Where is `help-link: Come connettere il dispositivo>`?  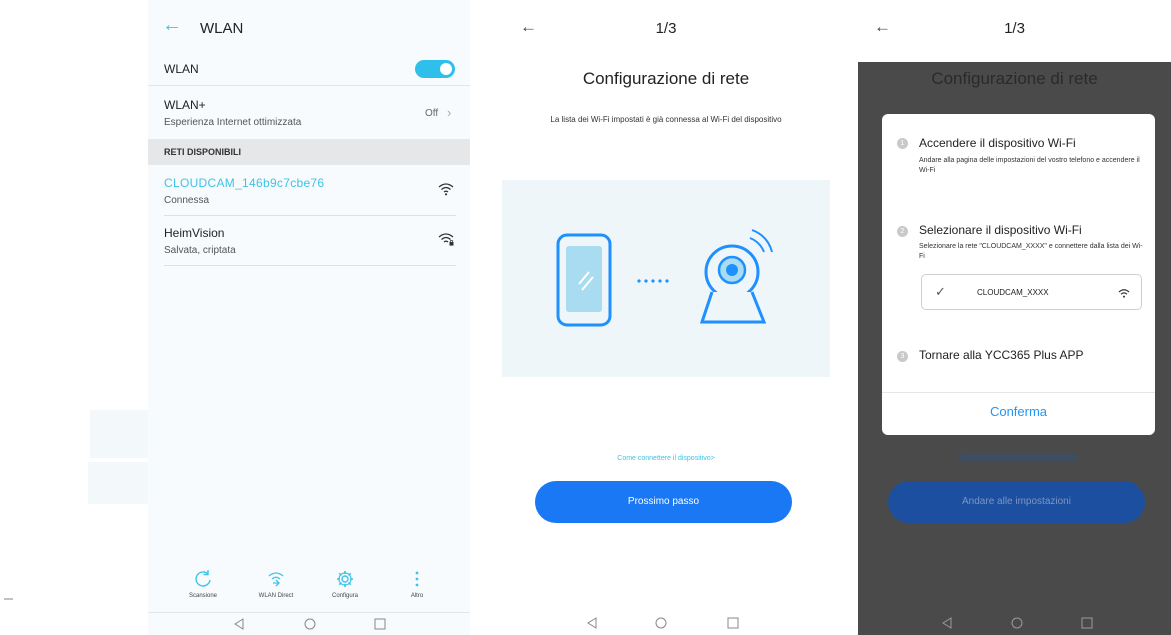 help-link: Come connettere il dispositivo> is located at coordinates (666, 458).